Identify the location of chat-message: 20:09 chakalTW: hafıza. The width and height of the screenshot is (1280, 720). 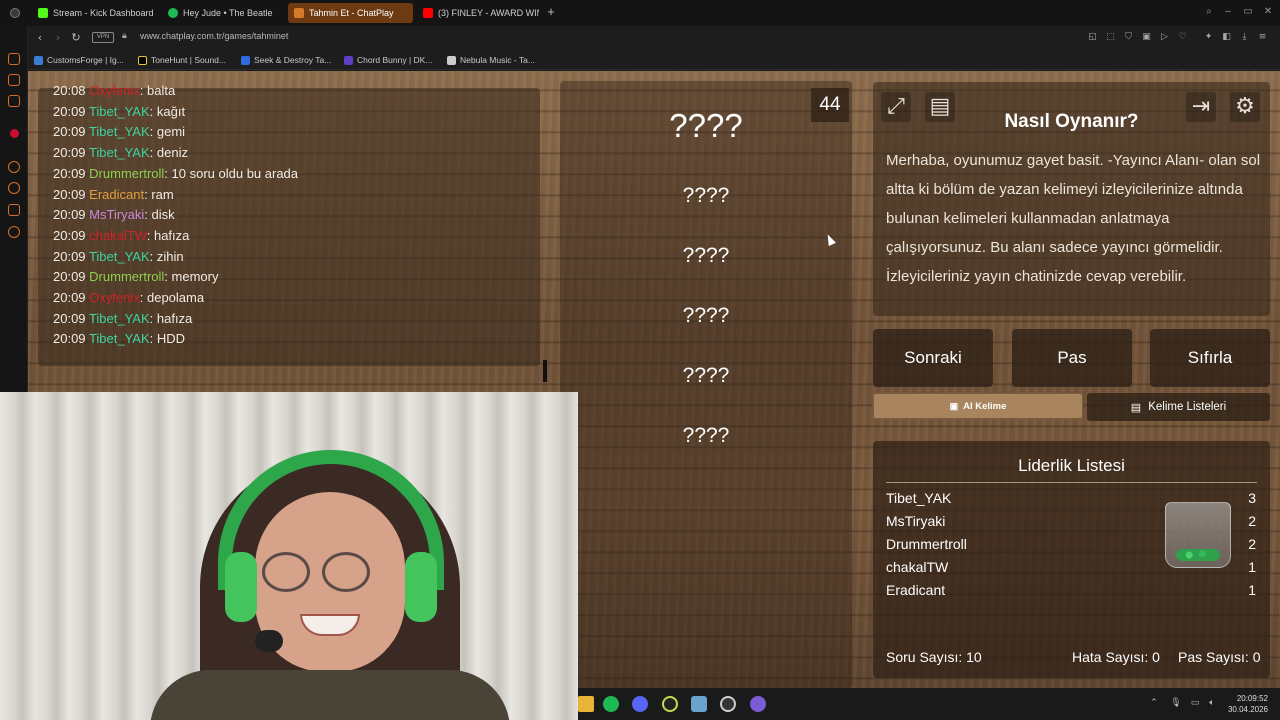
(121, 235).